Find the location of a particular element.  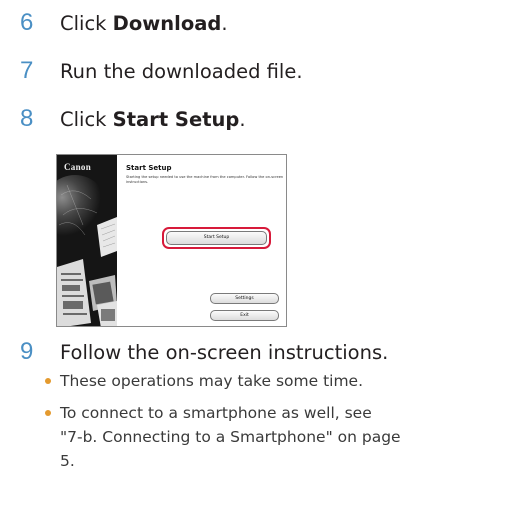

bullet-item: To connect to a smartphone as well, see is located at coordinates (208, 413).